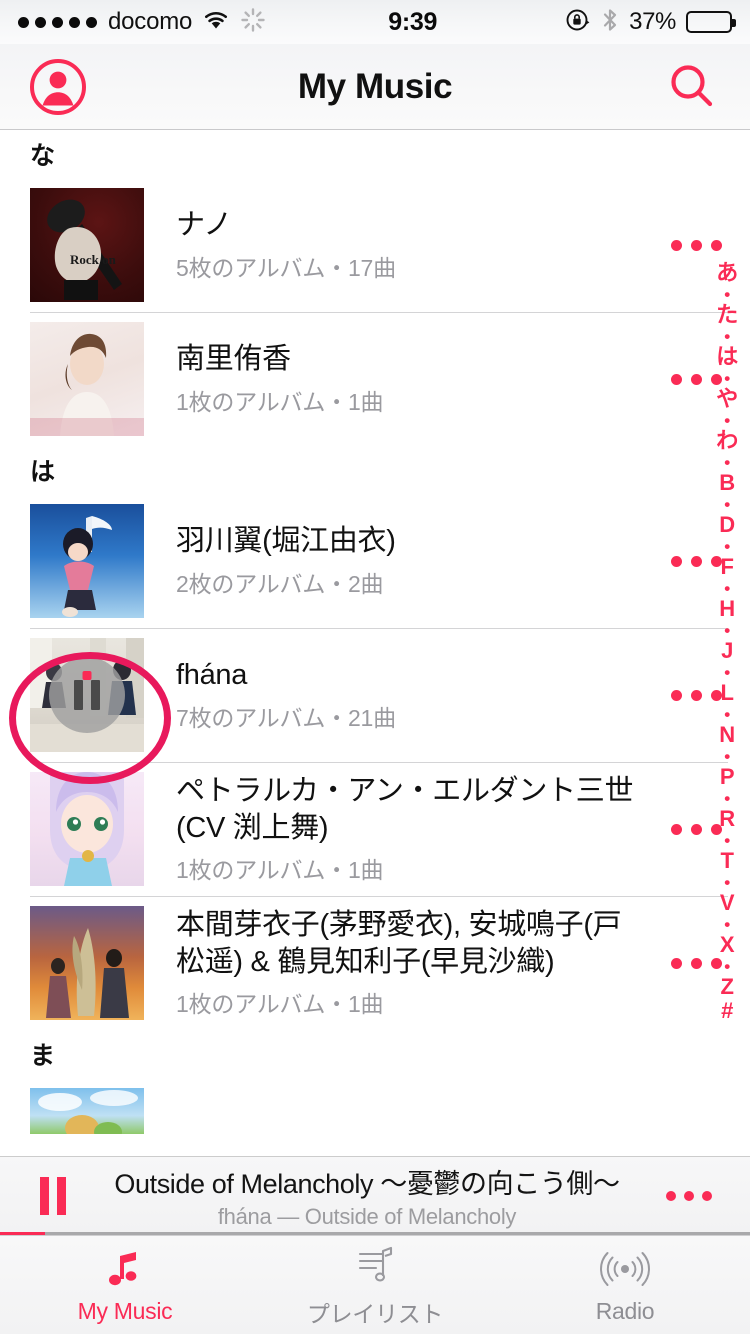 This screenshot has height=1334, width=750. Describe the element at coordinates (727, 315) in the screenshot. I see `index-entry: た` at that location.